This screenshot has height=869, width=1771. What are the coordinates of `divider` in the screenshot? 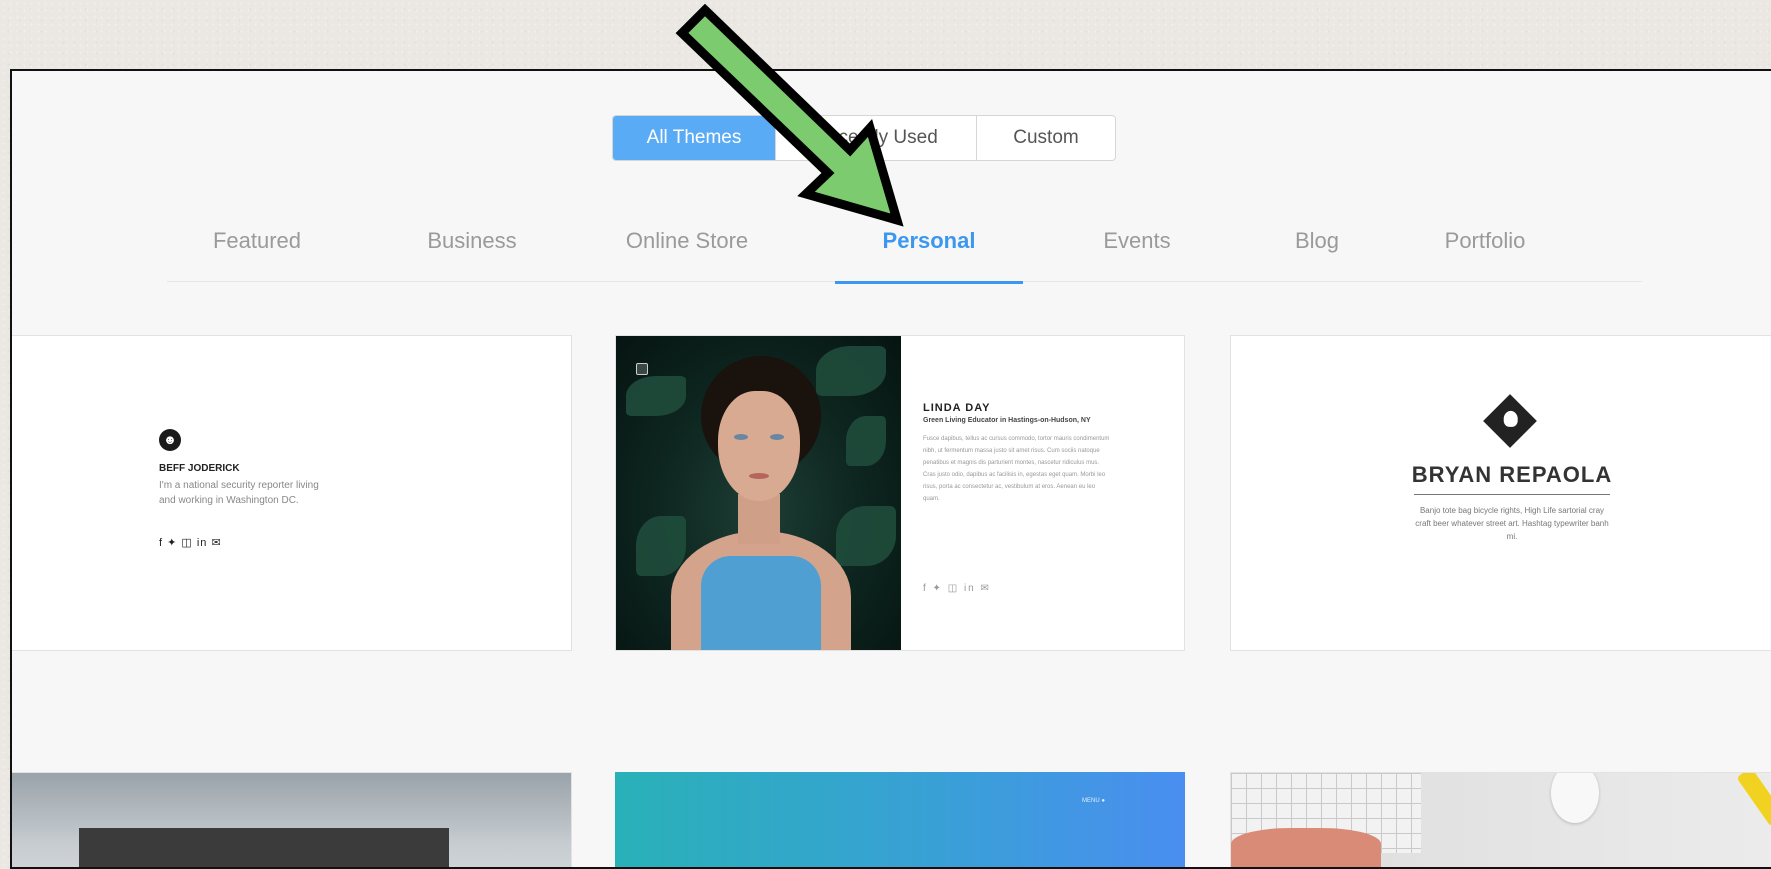 It's located at (1512, 494).